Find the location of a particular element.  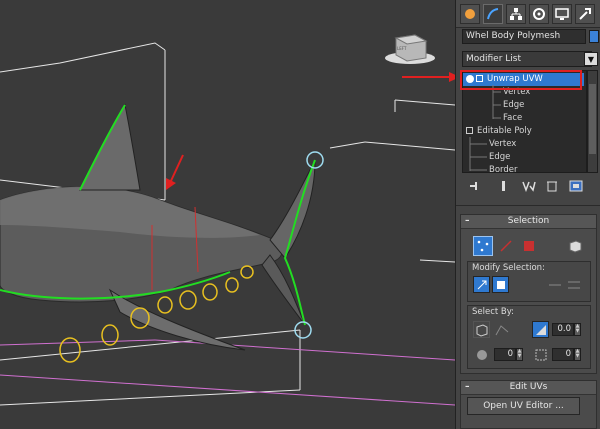

utilities-icon is located at coordinates (585, 14).